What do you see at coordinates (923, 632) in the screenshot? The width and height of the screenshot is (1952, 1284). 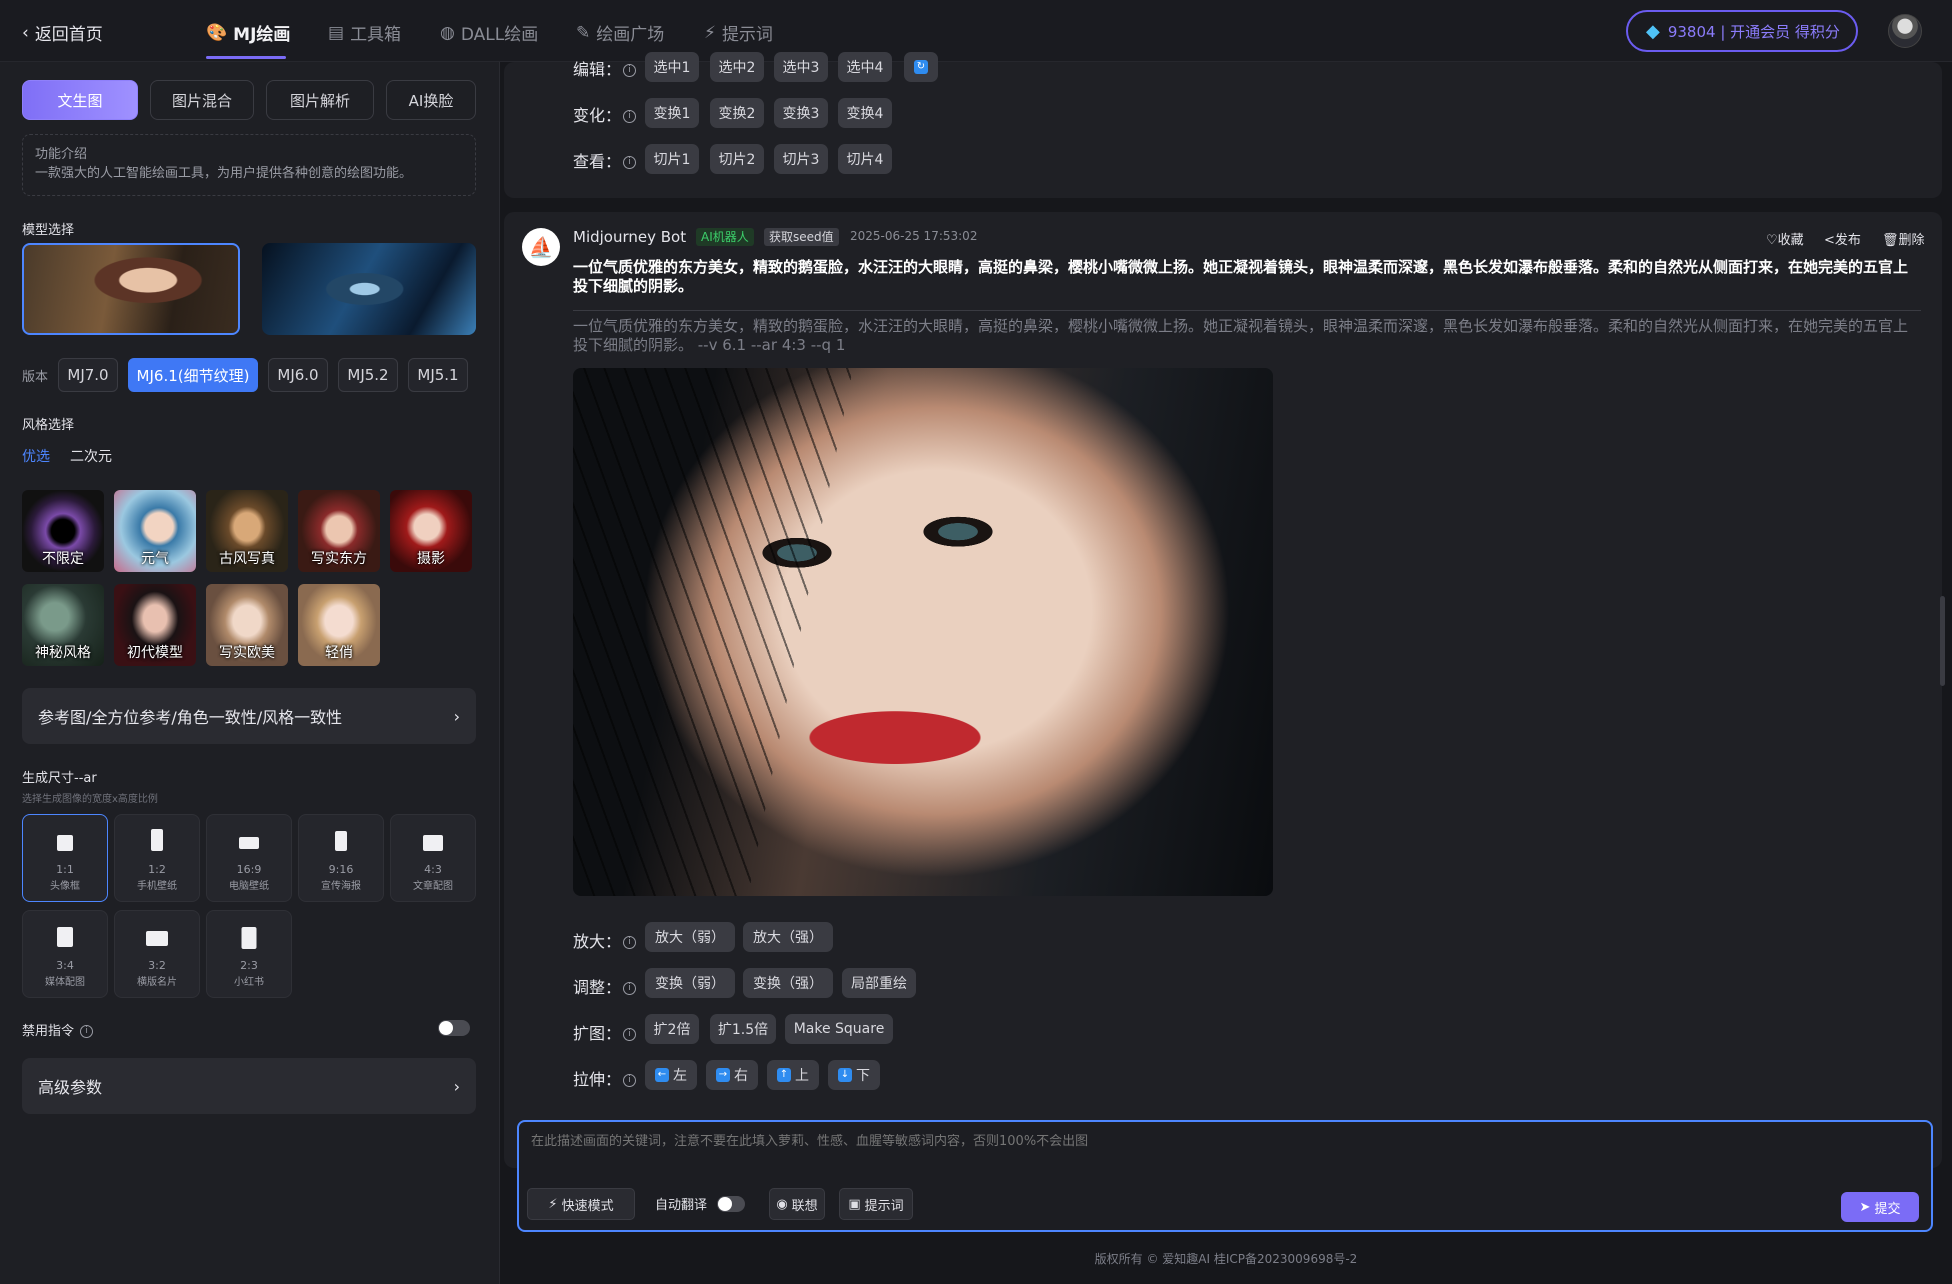 I see `generated-image` at bounding box center [923, 632].